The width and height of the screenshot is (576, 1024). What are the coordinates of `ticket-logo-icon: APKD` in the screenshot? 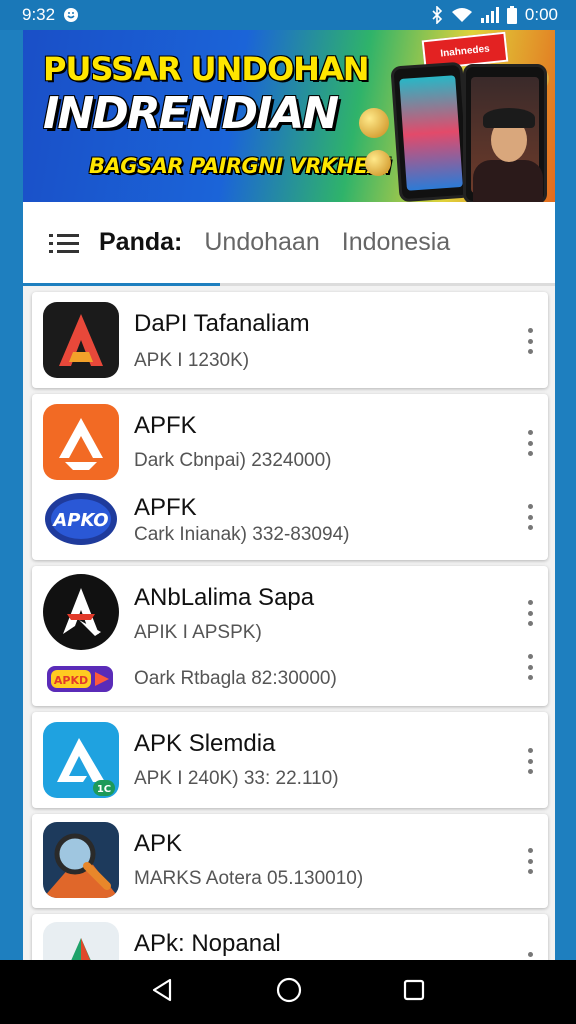 It's located at (81, 679).